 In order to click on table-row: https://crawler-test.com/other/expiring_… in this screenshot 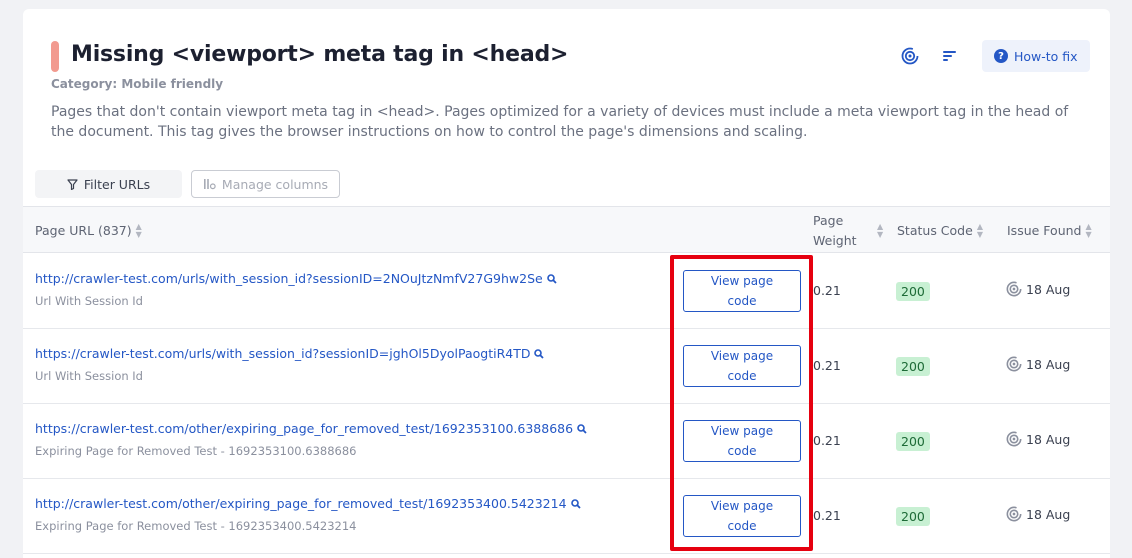, I will do `click(566, 441)`.